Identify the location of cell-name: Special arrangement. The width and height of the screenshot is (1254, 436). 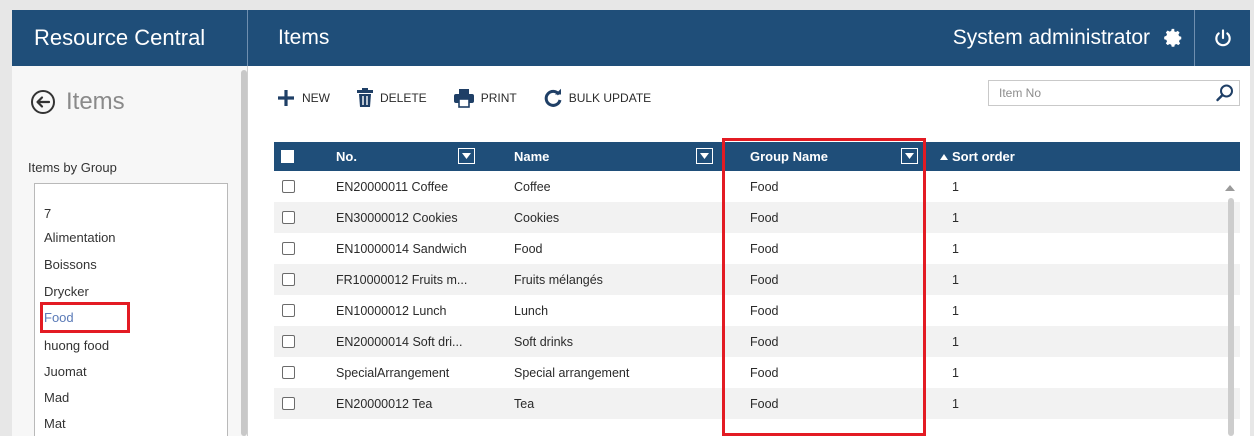
(572, 372).